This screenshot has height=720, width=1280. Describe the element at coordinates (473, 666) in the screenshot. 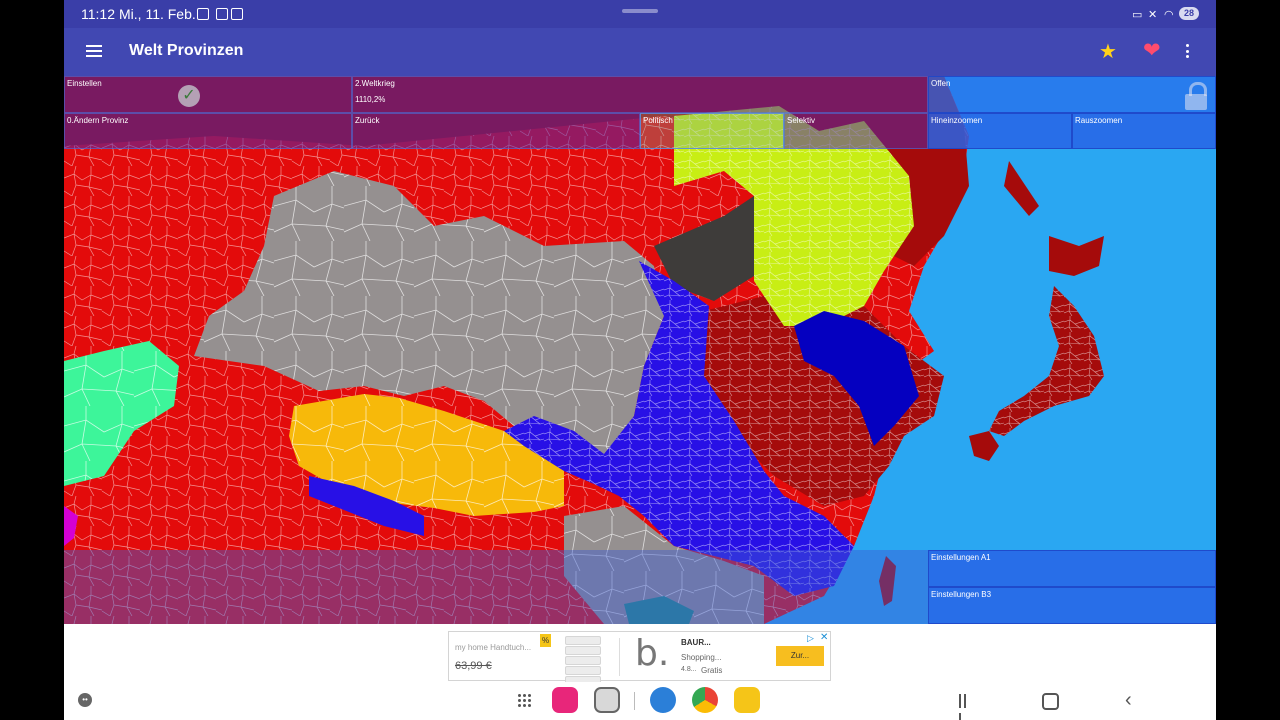

I see `ad-price: 63,99 €` at that location.